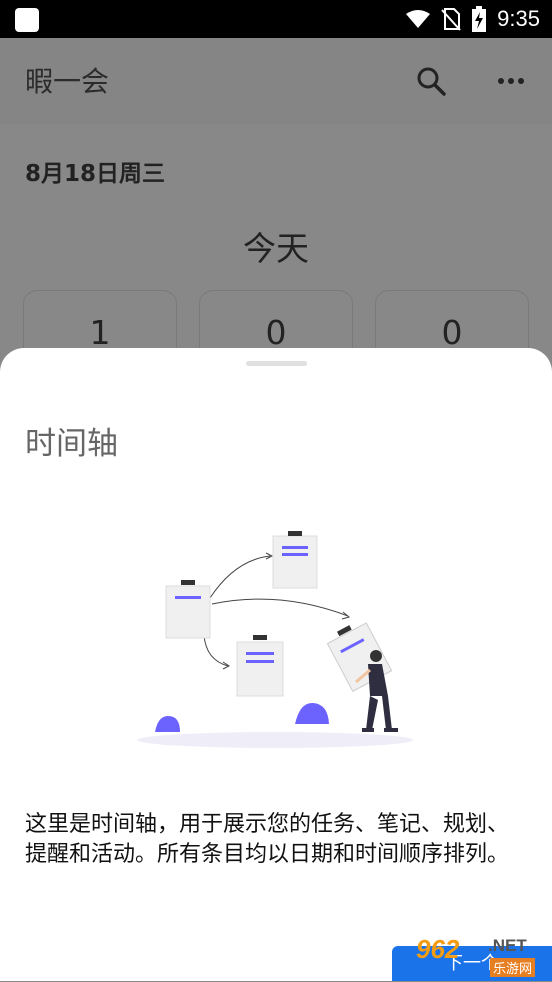 Image resolution: width=552 pixels, height=982 pixels. I want to click on watermark-sub: 乐游网, so click(513, 967).